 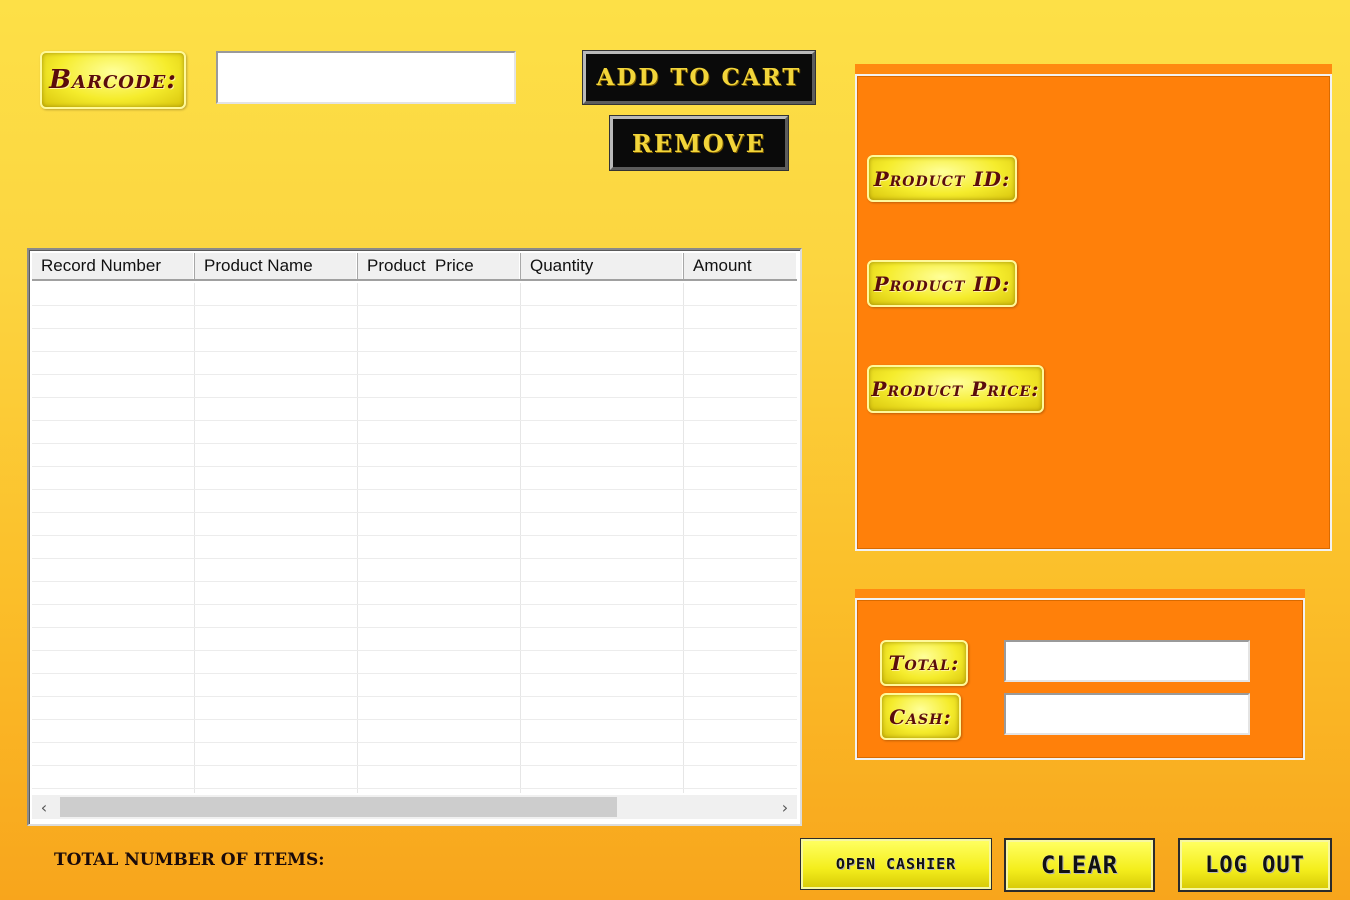 What do you see at coordinates (366, 77) in the screenshot?
I see `barcode-input` at bounding box center [366, 77].